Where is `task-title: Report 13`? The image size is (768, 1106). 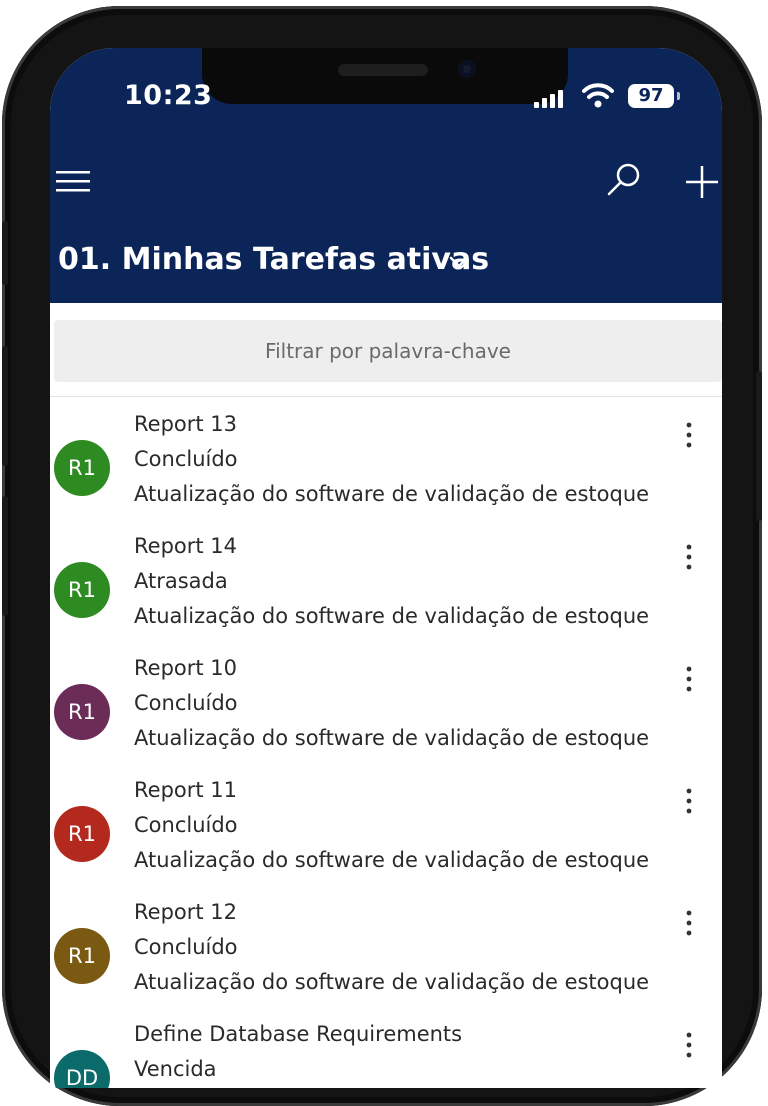
task-title: Report 13 is located at coordinates (186, 424).